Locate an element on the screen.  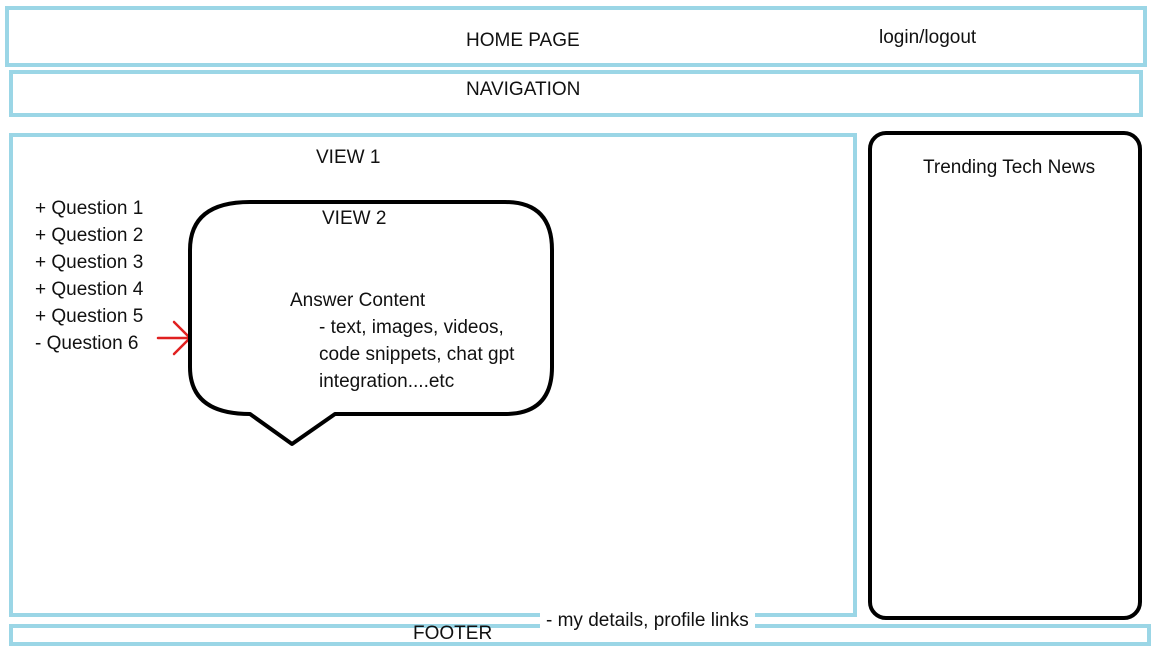
answer-detail-line: - text, images, videos, is located at coordinates (411, 327).